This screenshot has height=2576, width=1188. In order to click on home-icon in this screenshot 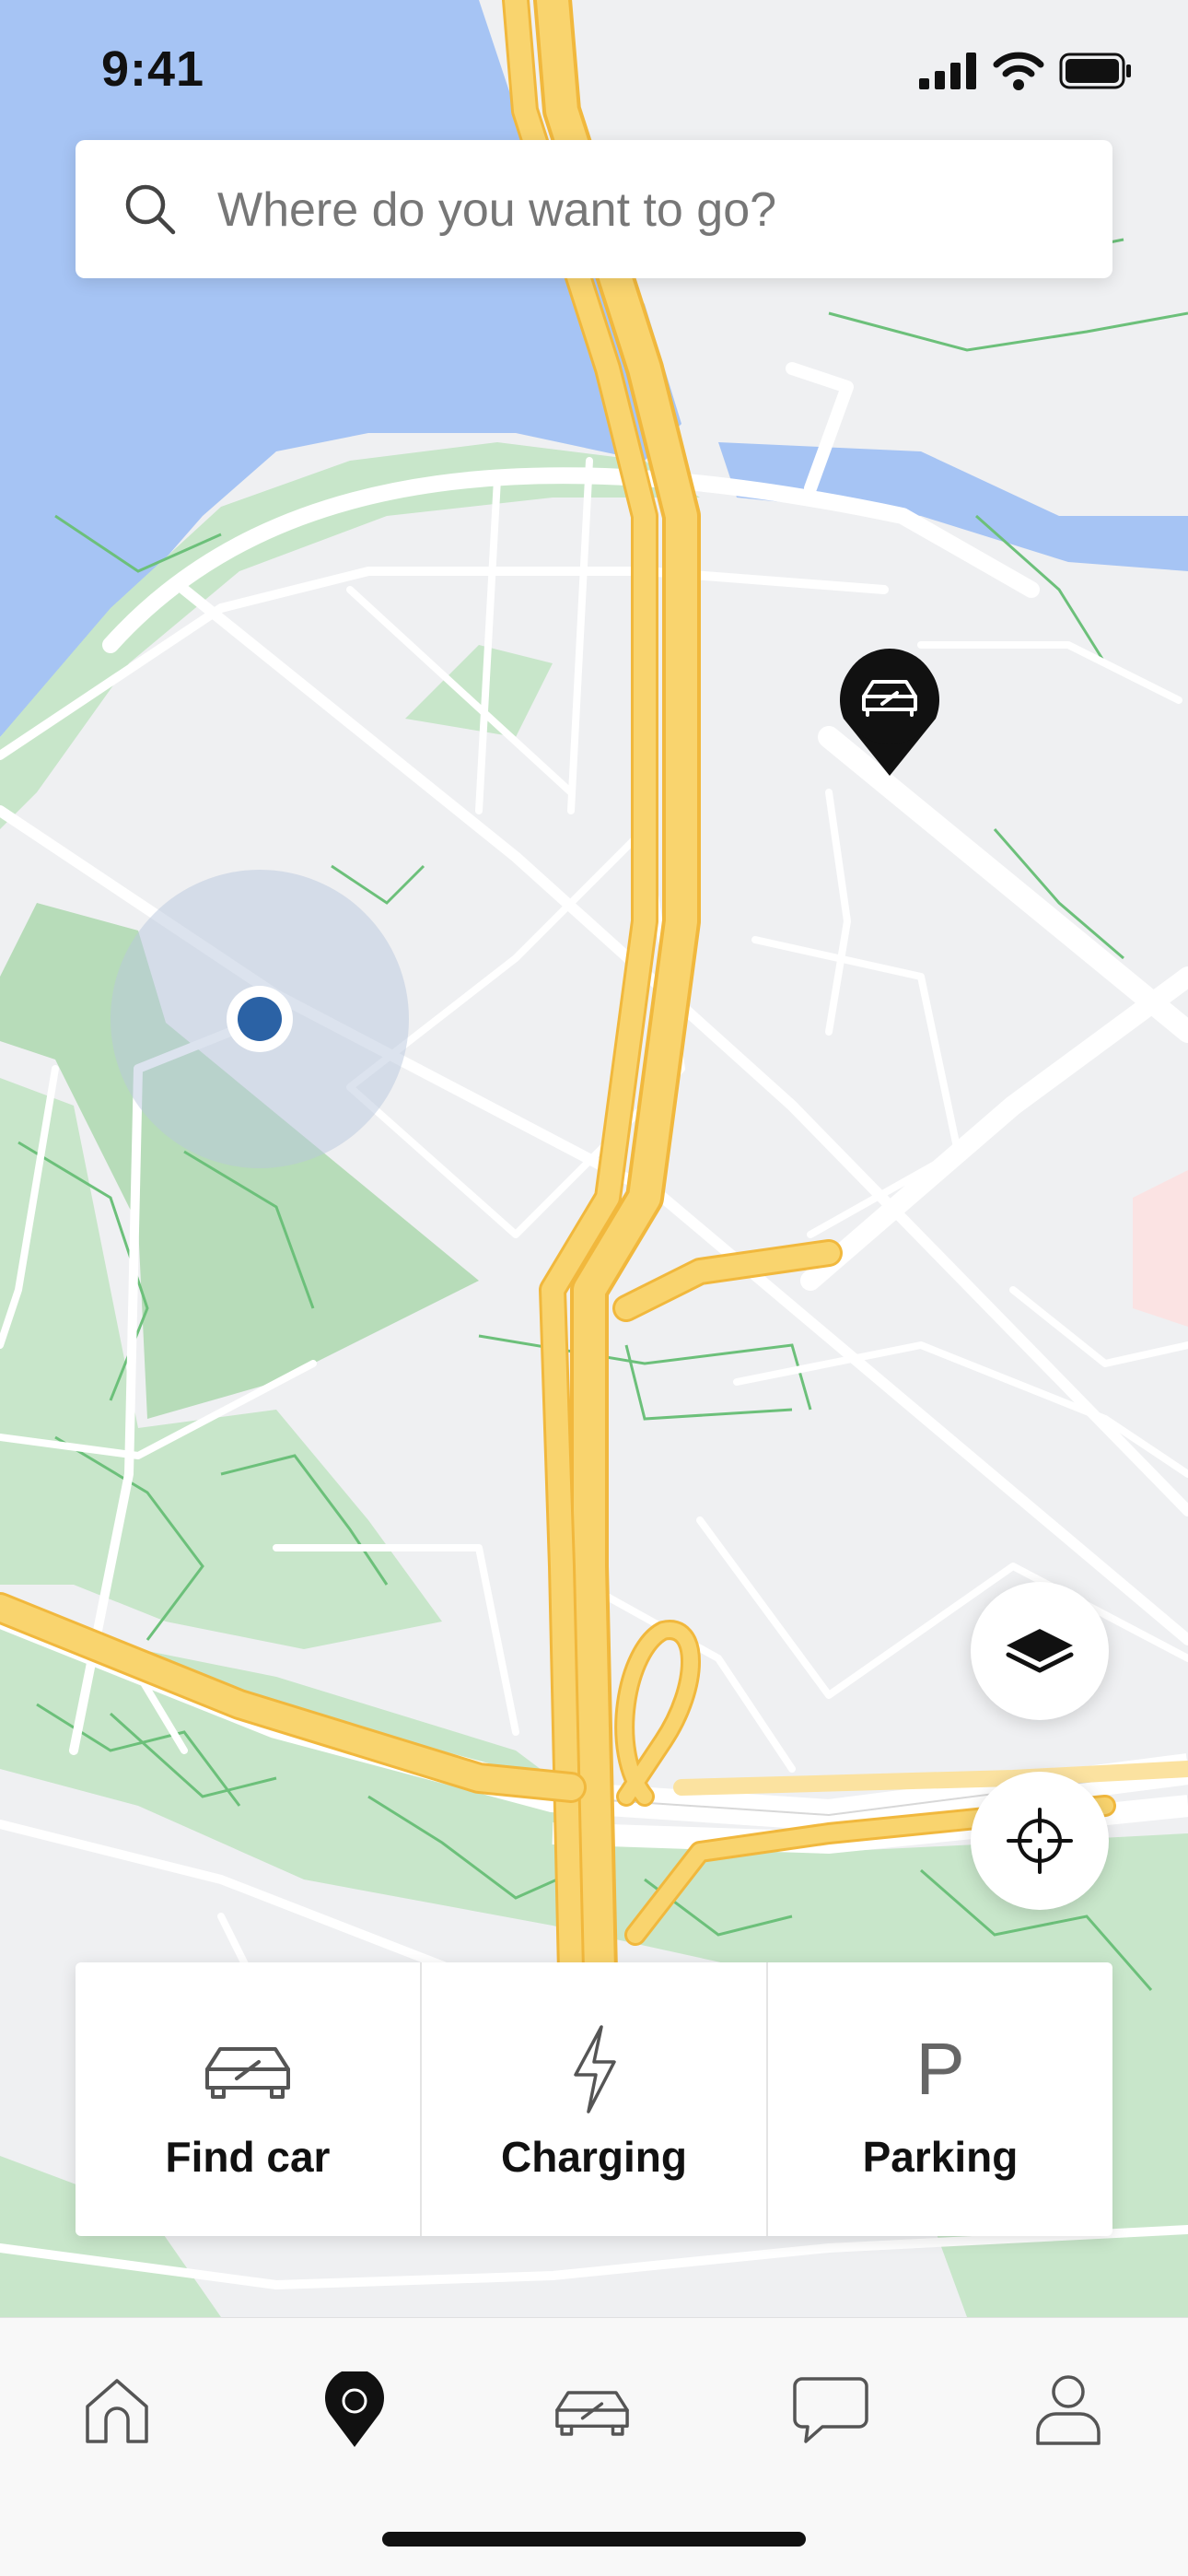, I will do `click(117, 2411)`.